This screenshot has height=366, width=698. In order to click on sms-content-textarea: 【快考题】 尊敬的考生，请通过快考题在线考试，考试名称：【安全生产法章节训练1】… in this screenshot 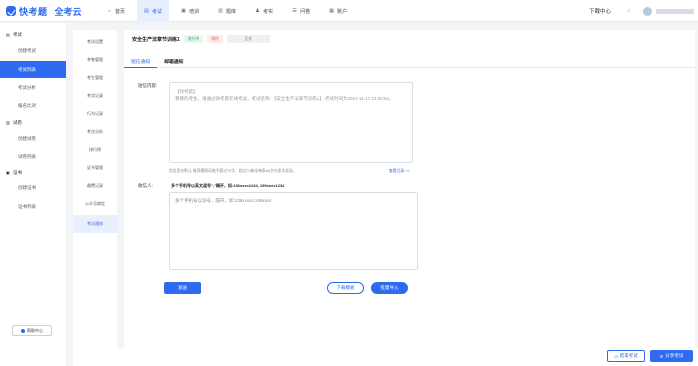, I will do `click(291, 122)`.